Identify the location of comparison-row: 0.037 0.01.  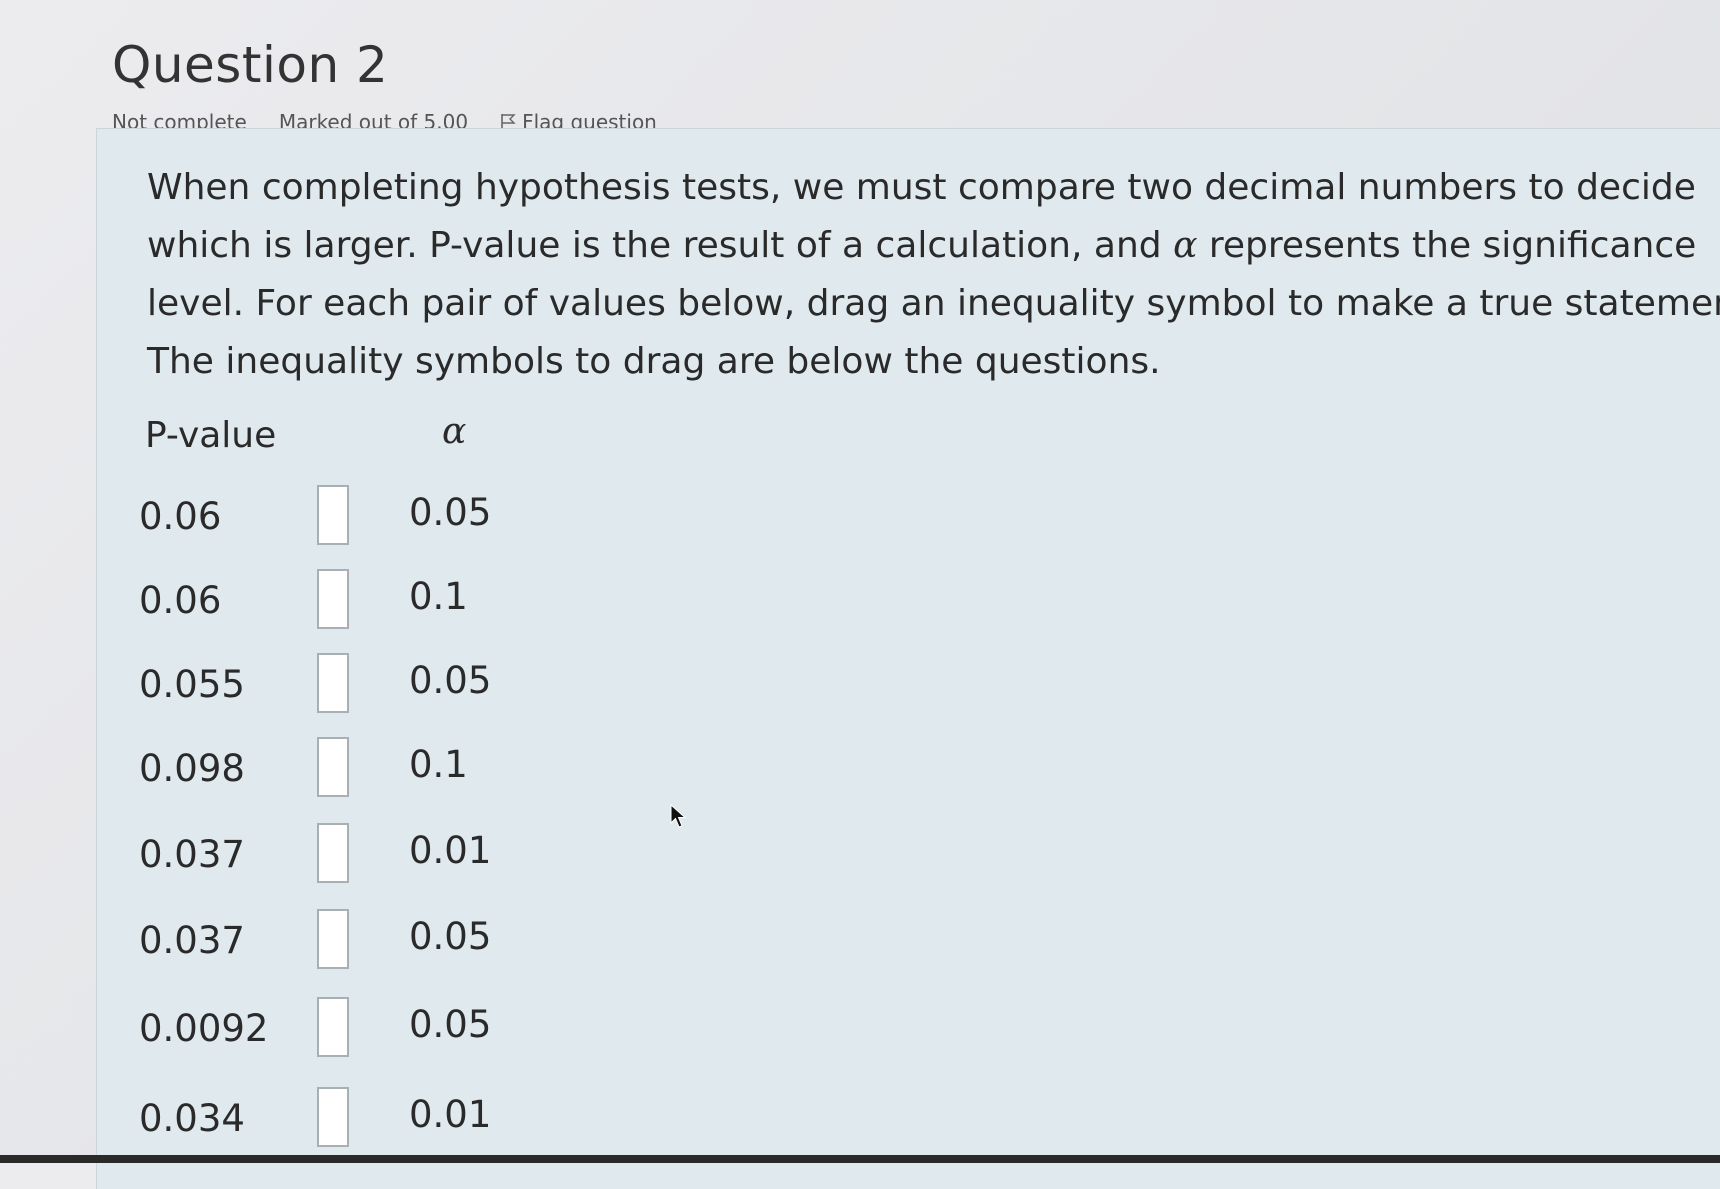
(439, 855).